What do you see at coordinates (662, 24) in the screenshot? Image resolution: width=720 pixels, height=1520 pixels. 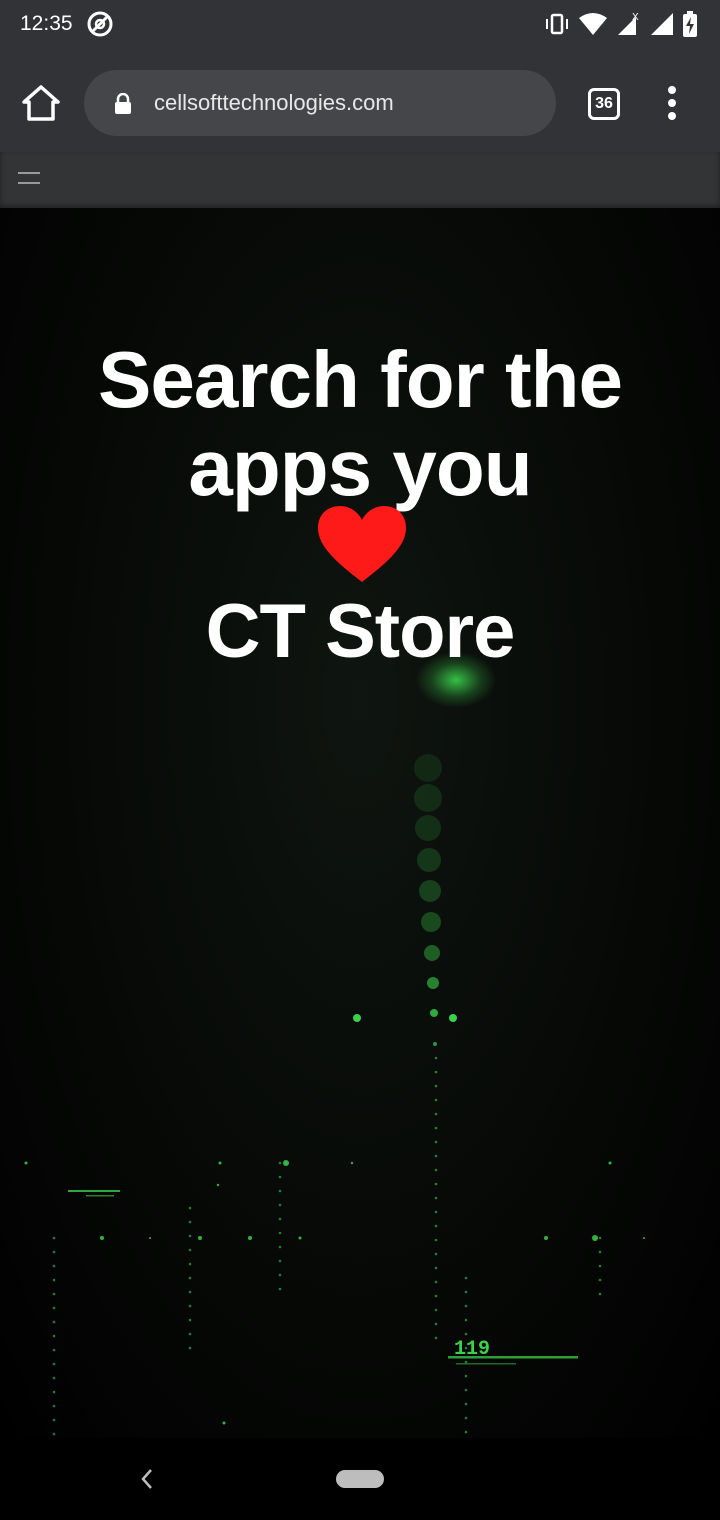 I see `signal-icon` at bounding box center [662, 24].